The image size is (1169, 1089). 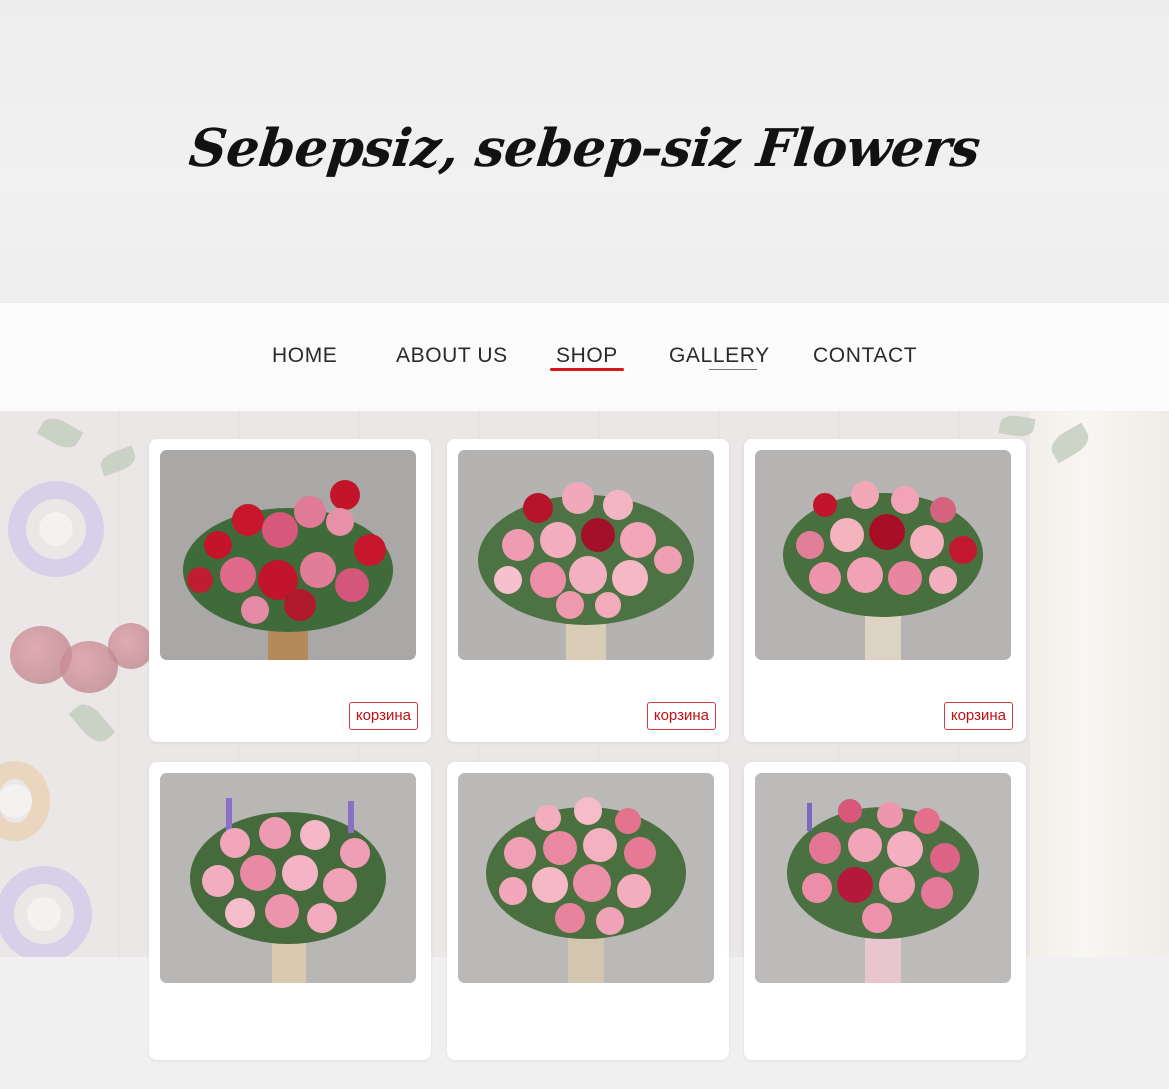 What do you see at coordinates (584, 148) in the screenshot?
I see `site-title: Sebepsiz, sebep-siz Flowers` at bounding box center [584, 148].